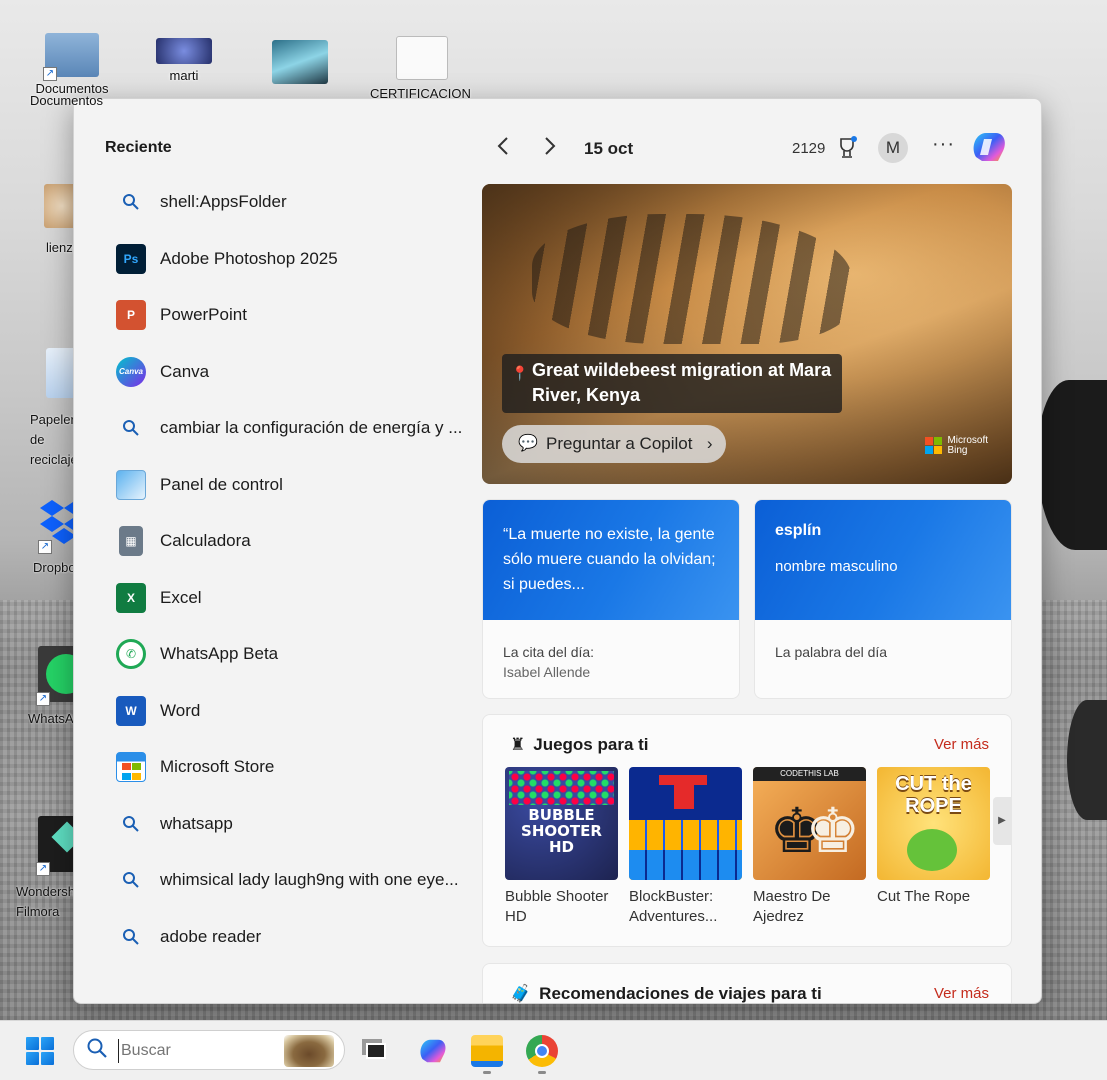 The height and width of the screenshot is (1080, 1107). Describe the element at coordinates (50, 718) in the screenshot. I see `desktop-label-partial: WhatsApp` at that location.